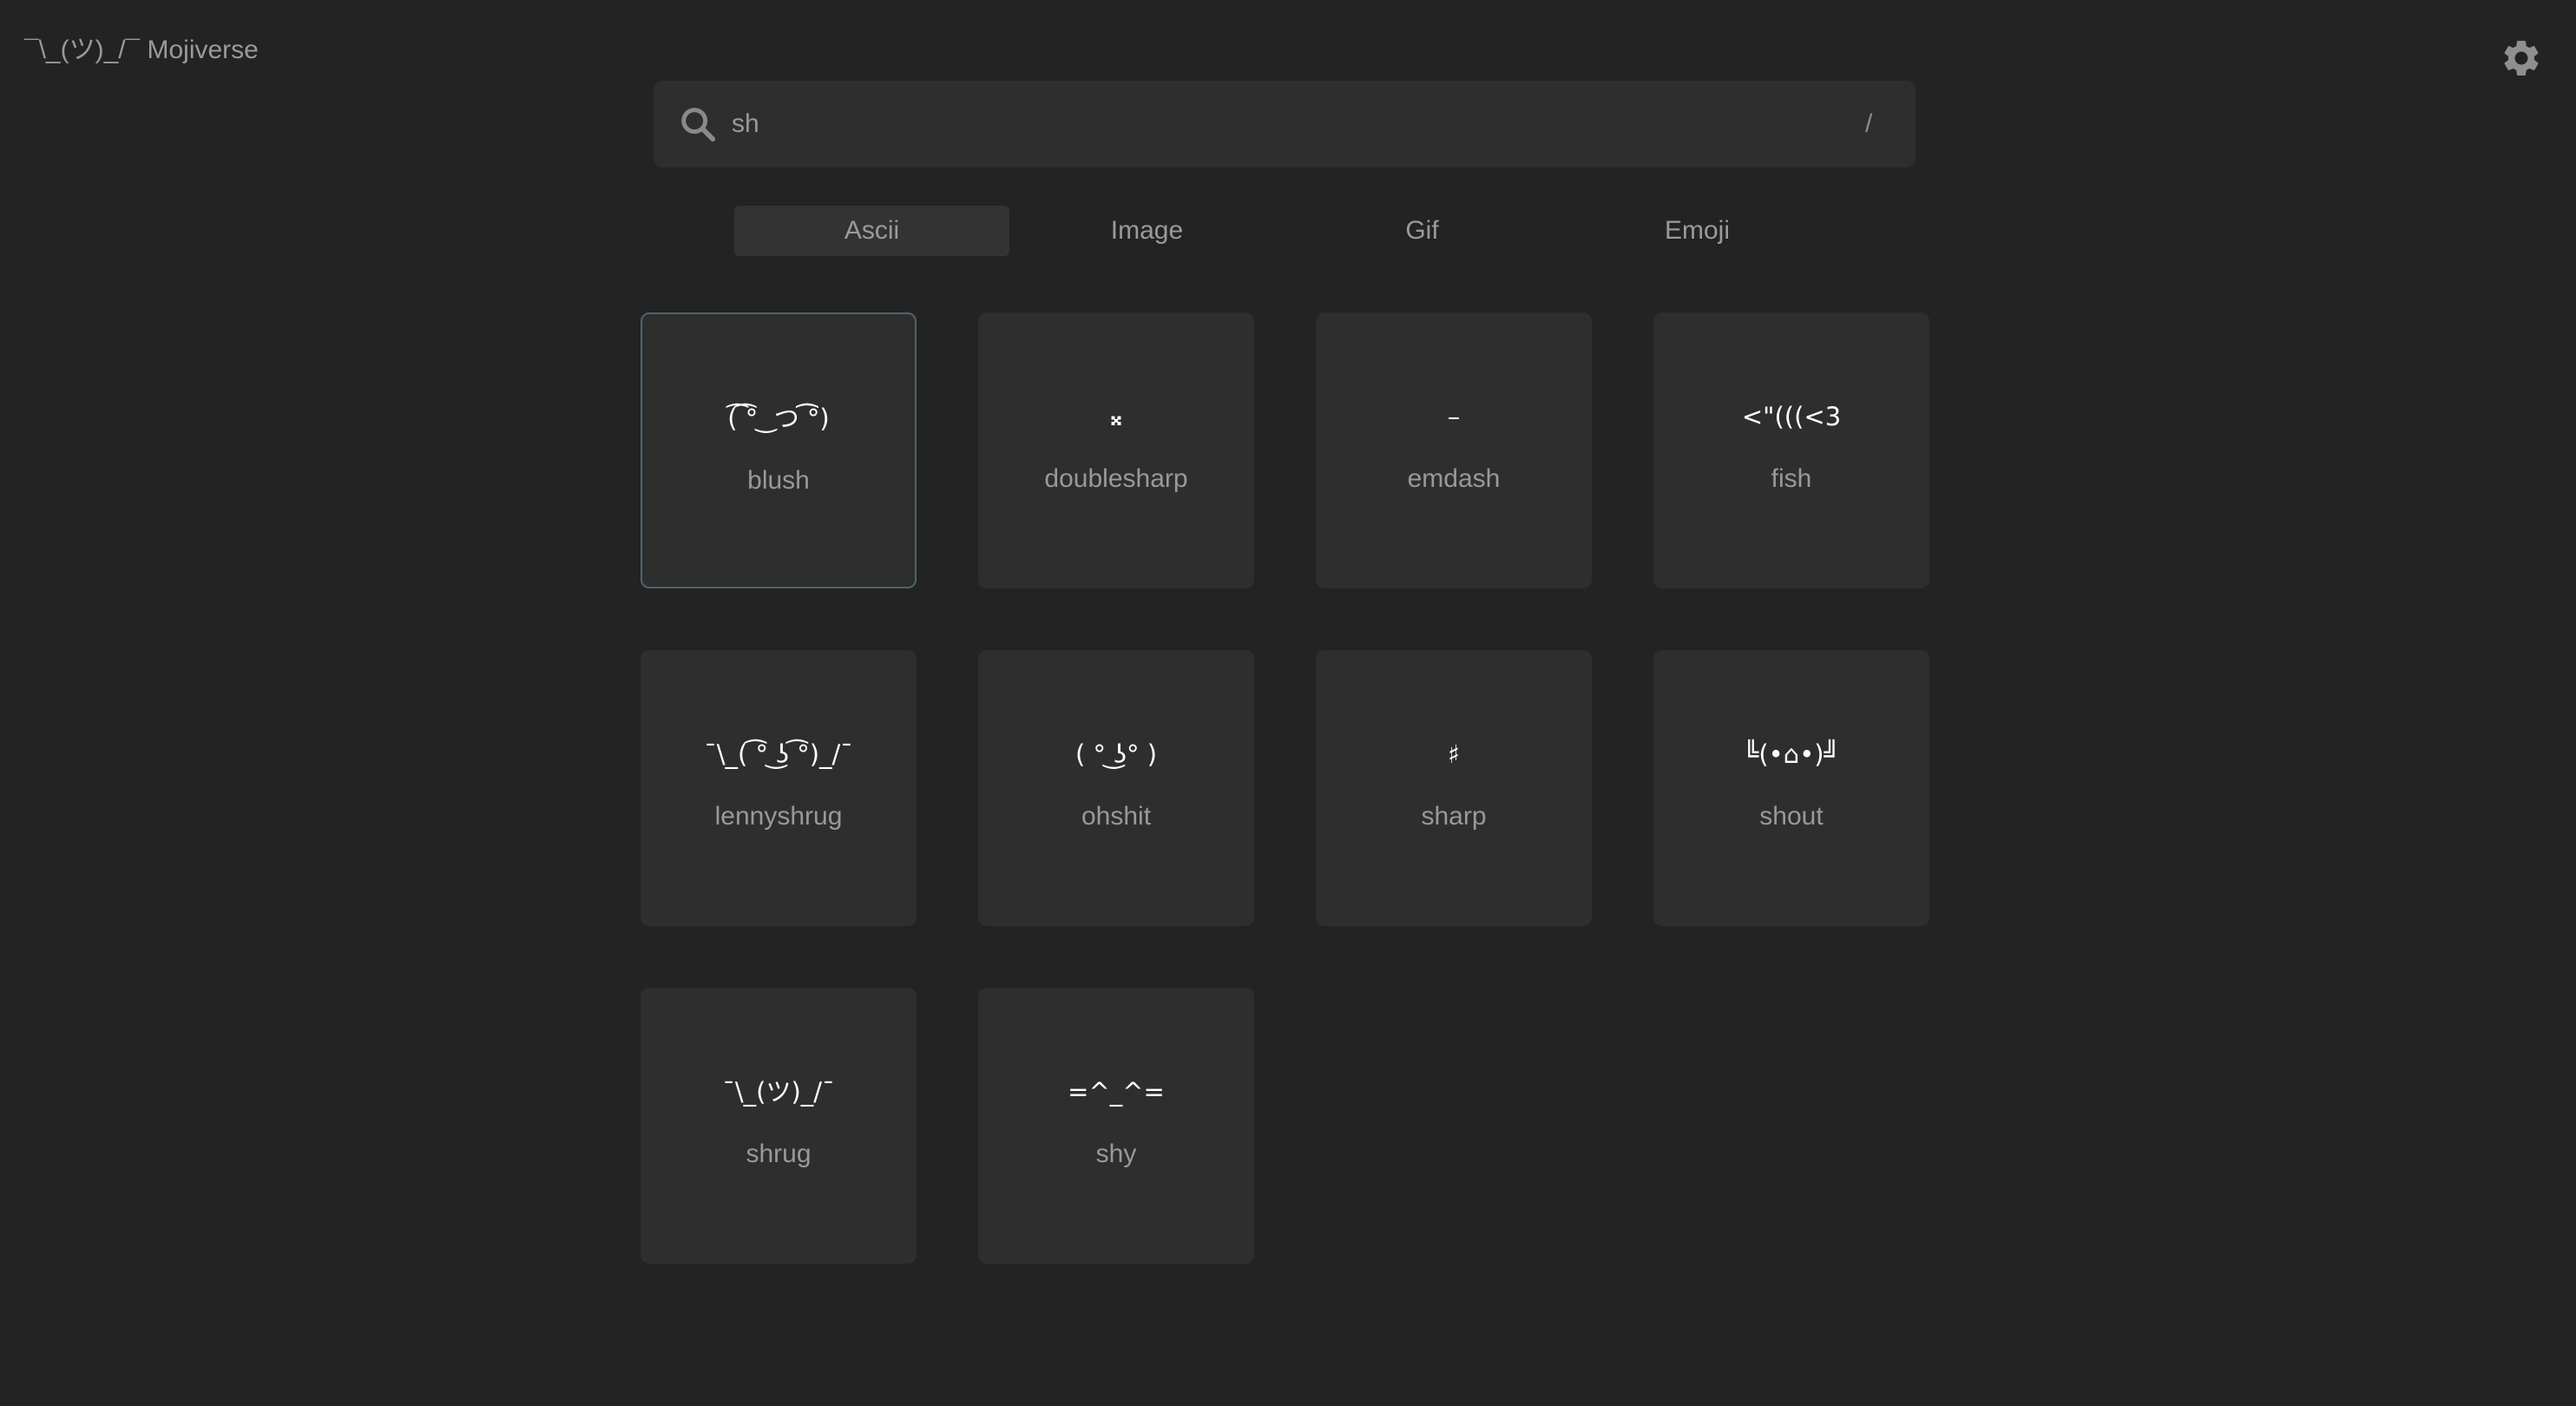 This screenshot has height=1406, width=2576. Describe the element at coordinates (779, 816) in the screenshot. I see `result-label: lennyshrug` at that location.